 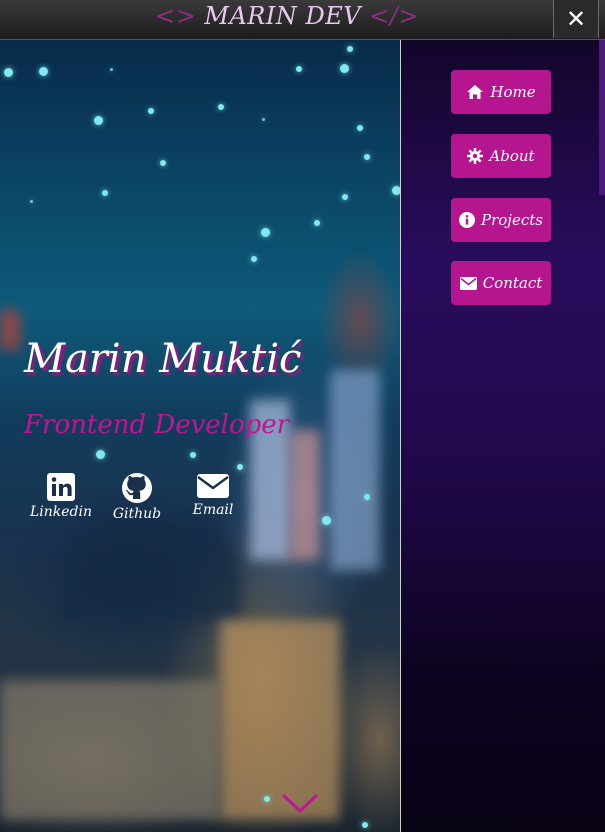 I want to click on top-bar: <> MARIN DEV </> ✕, so click(x=302, y=20).